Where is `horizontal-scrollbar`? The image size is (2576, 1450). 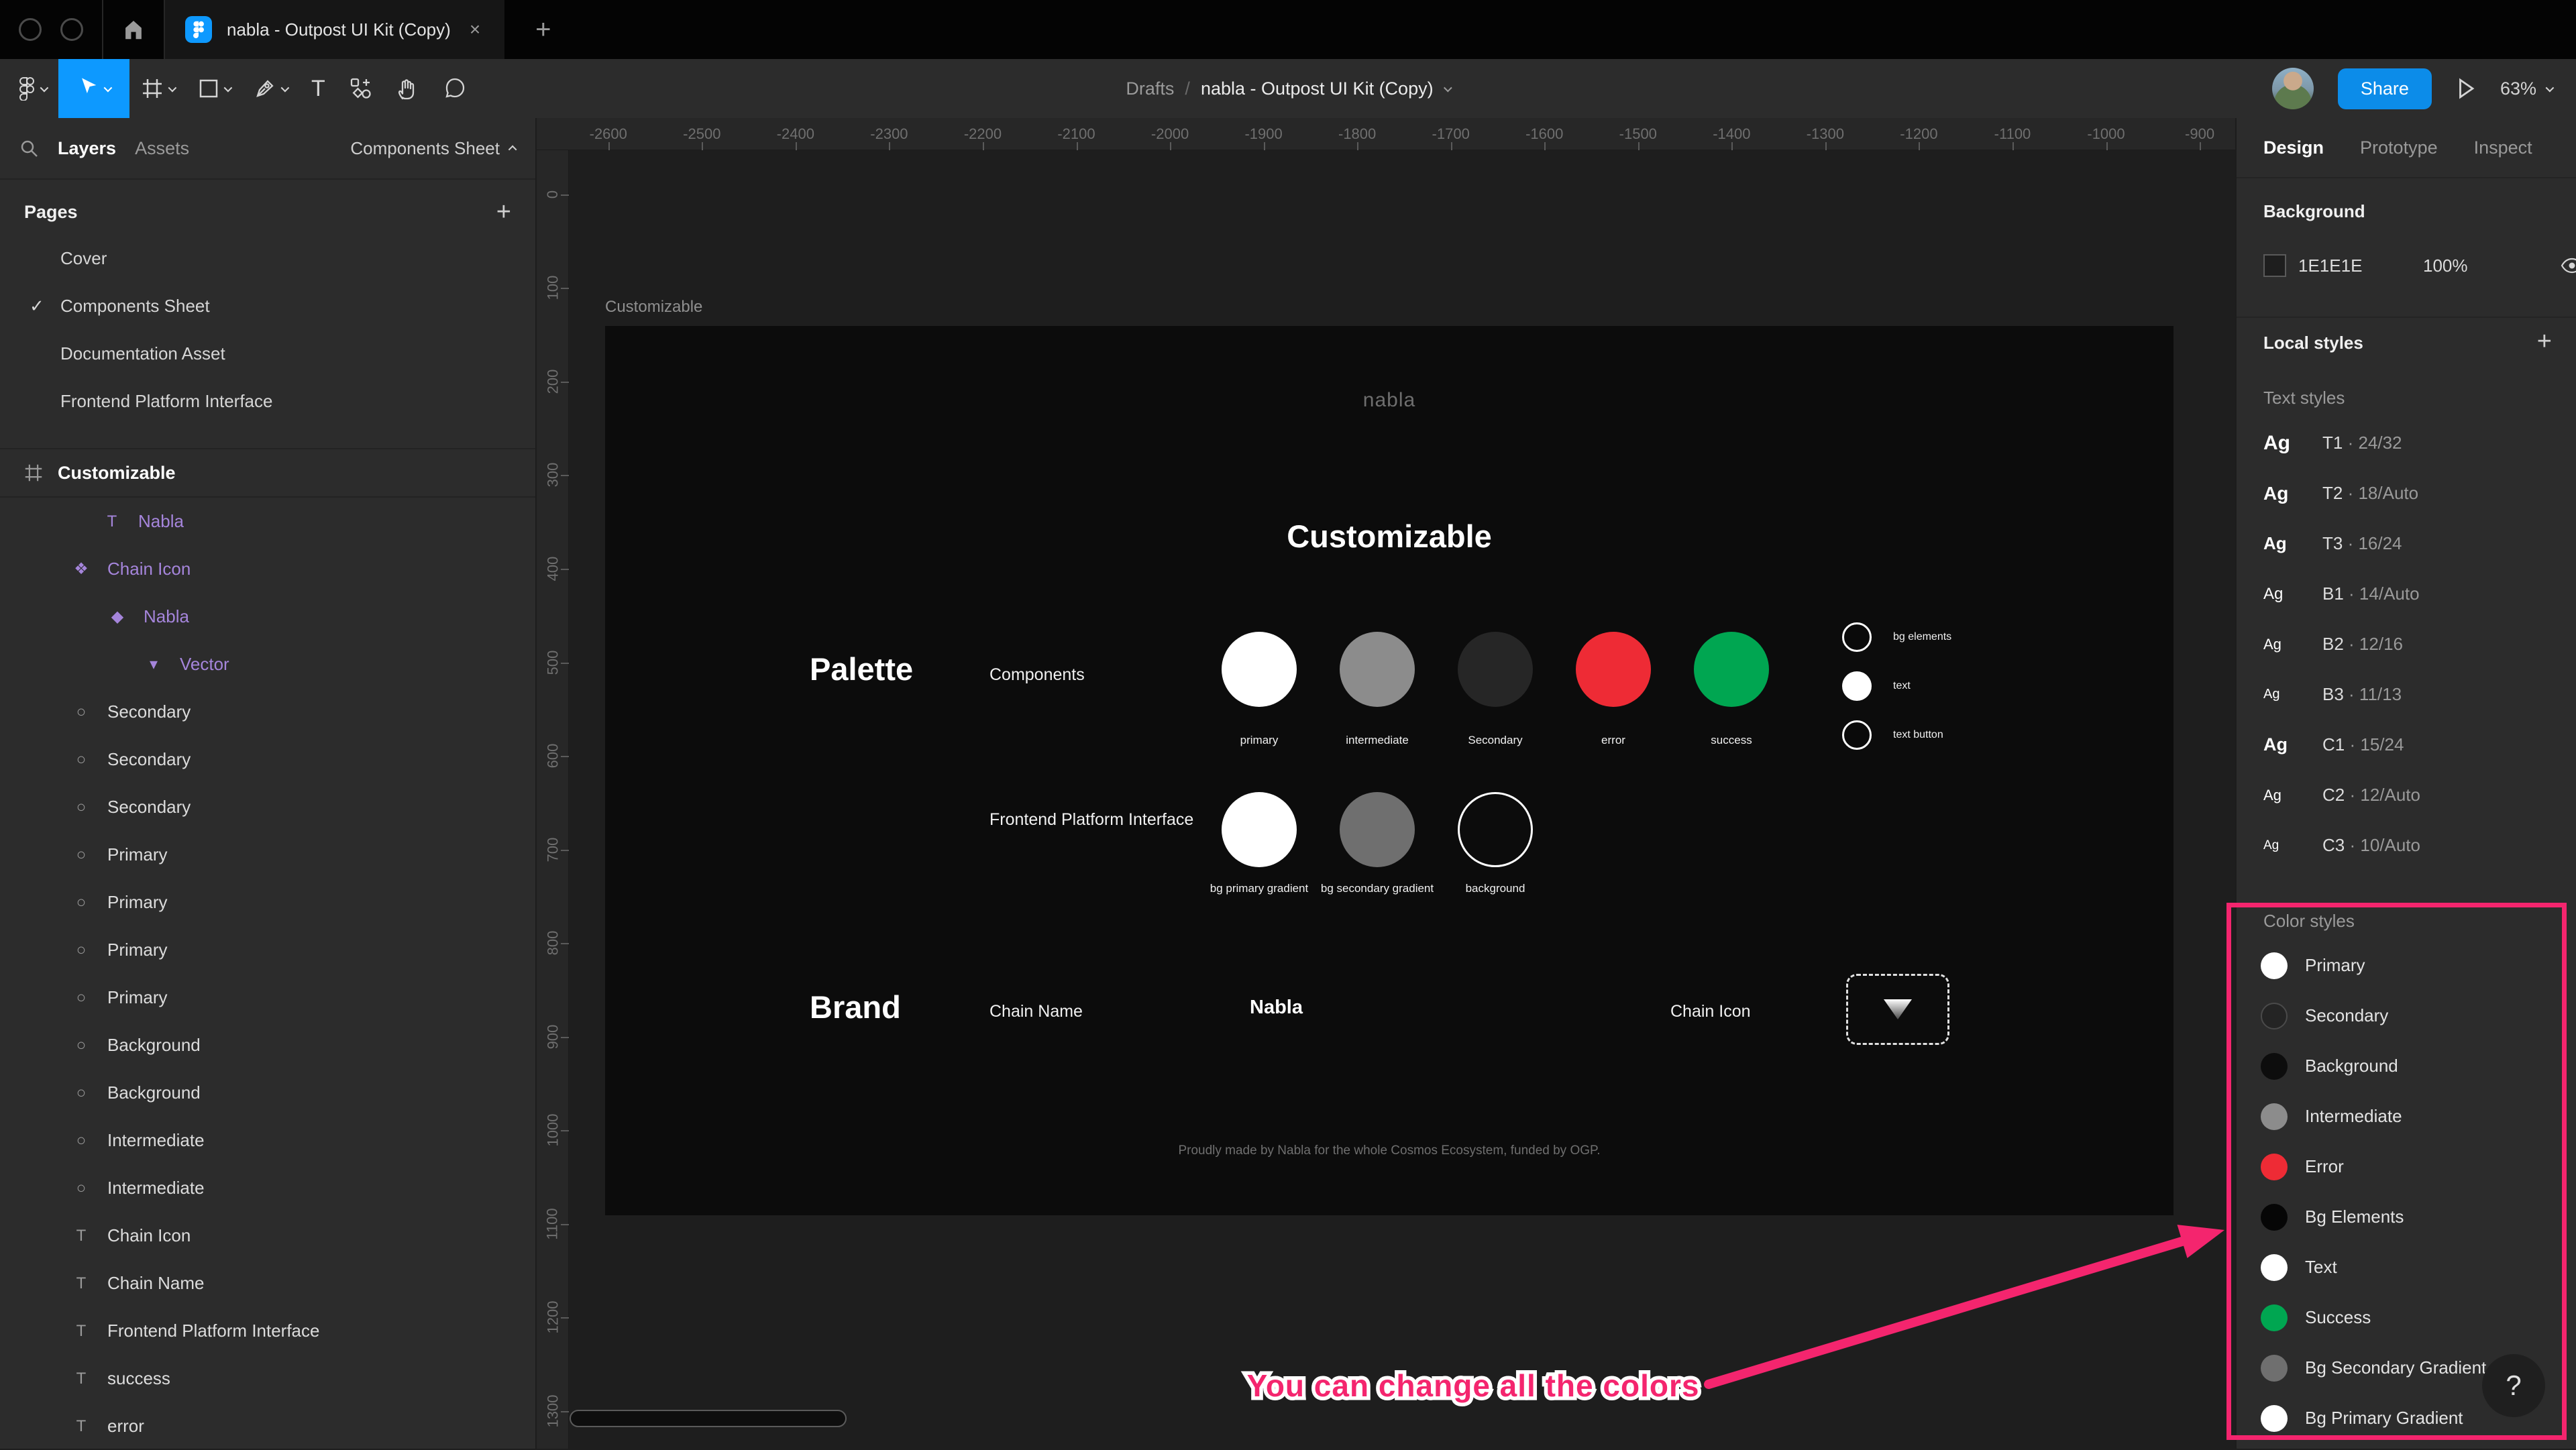
horizontal-scrollbar is located at coordinates (708, 1418).